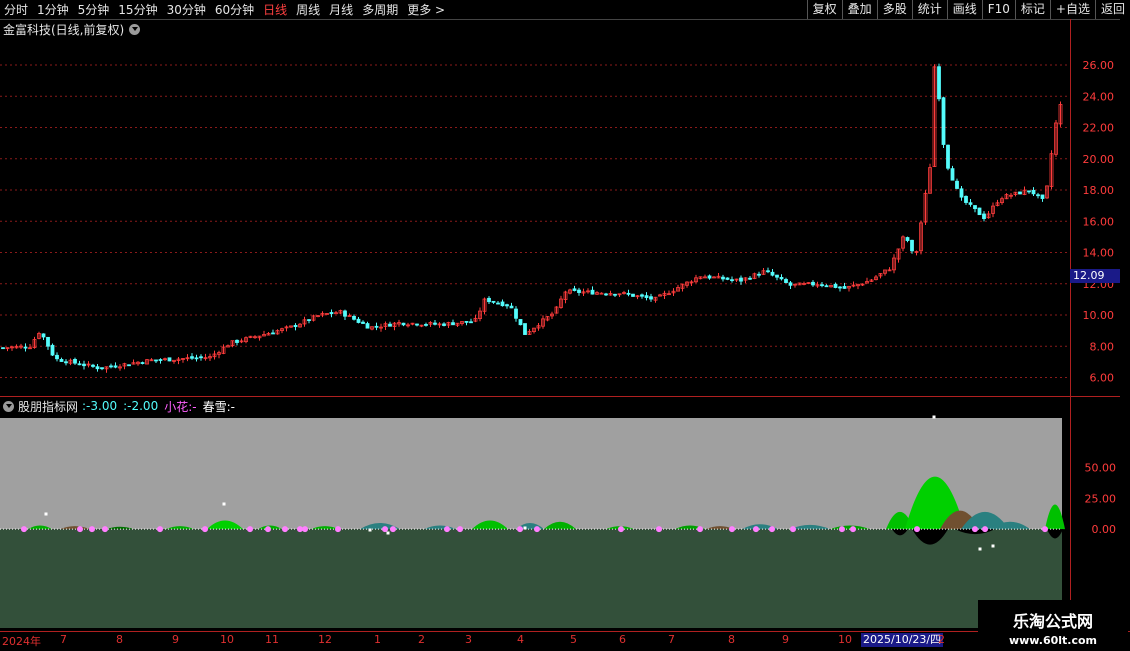 The width and height of the screenshot is (1130, 651). What do you see at coordinates (531, 578) in the screenshot?
I see `indicator-green-band` at bounding box center [531, 578].